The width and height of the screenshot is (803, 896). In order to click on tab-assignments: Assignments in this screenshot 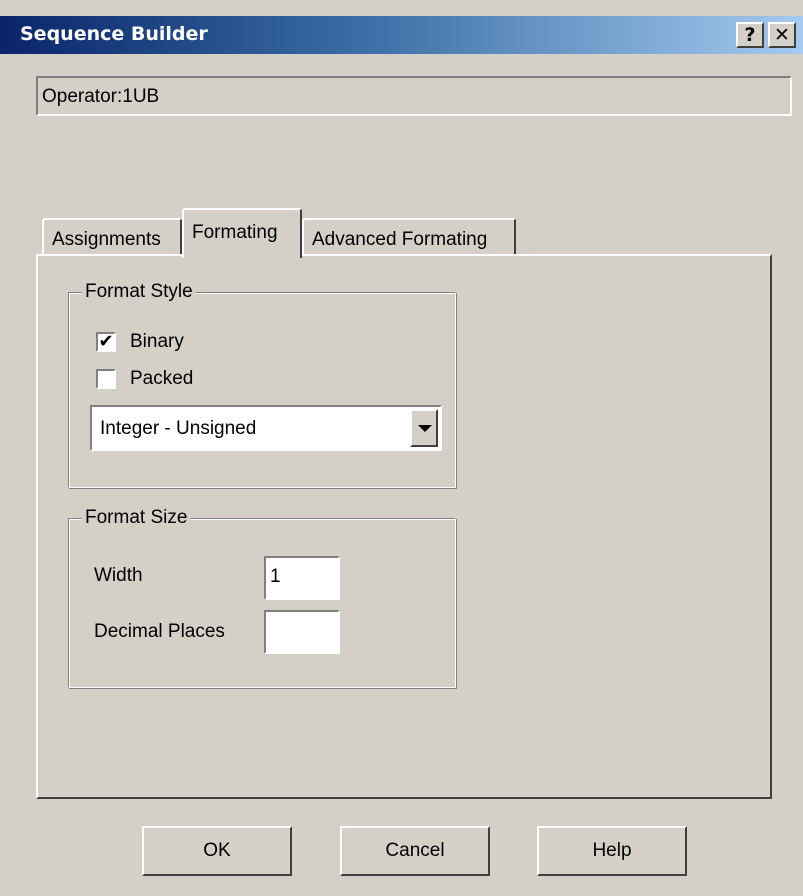, I will do `click(112, 237)`.